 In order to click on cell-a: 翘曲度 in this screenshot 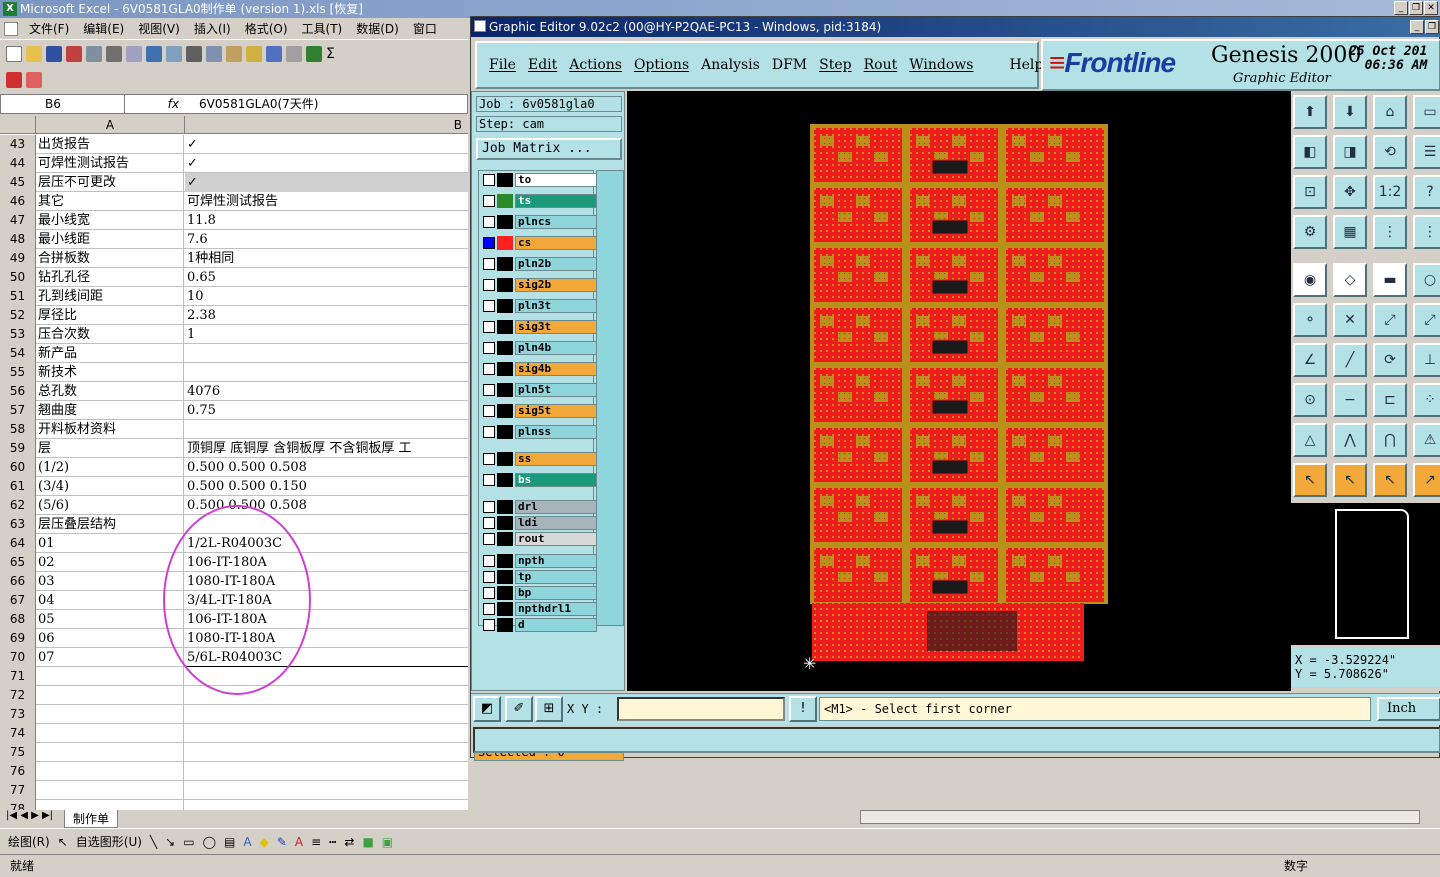, I will do `click(110, 410)`.